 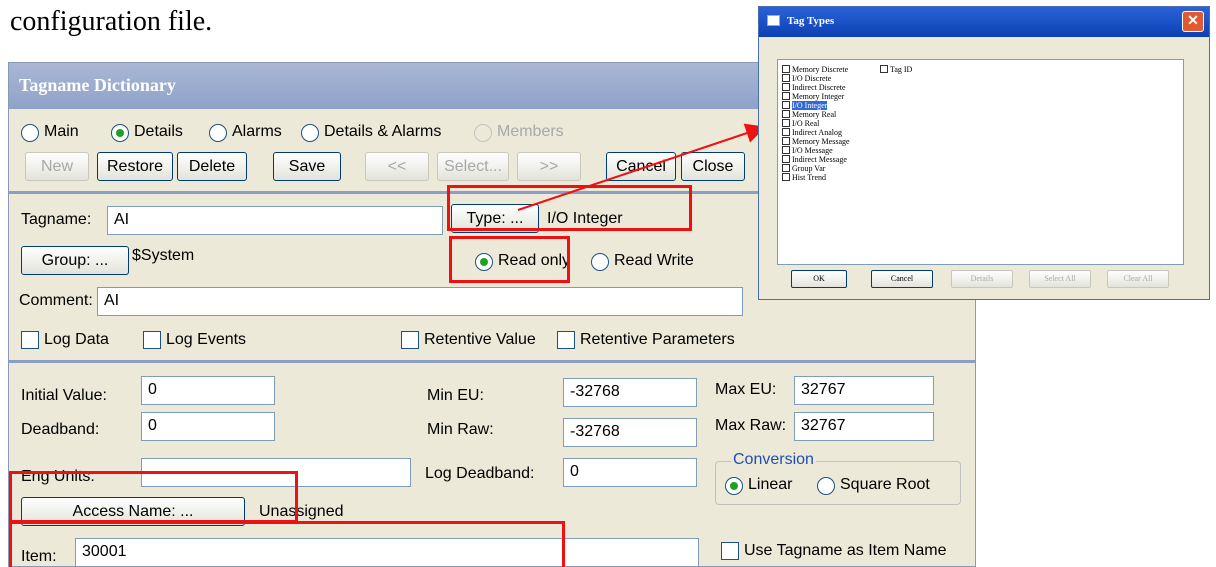 I want to click on tag-type-item: Indirect Analog, so click(x=812, y=132).